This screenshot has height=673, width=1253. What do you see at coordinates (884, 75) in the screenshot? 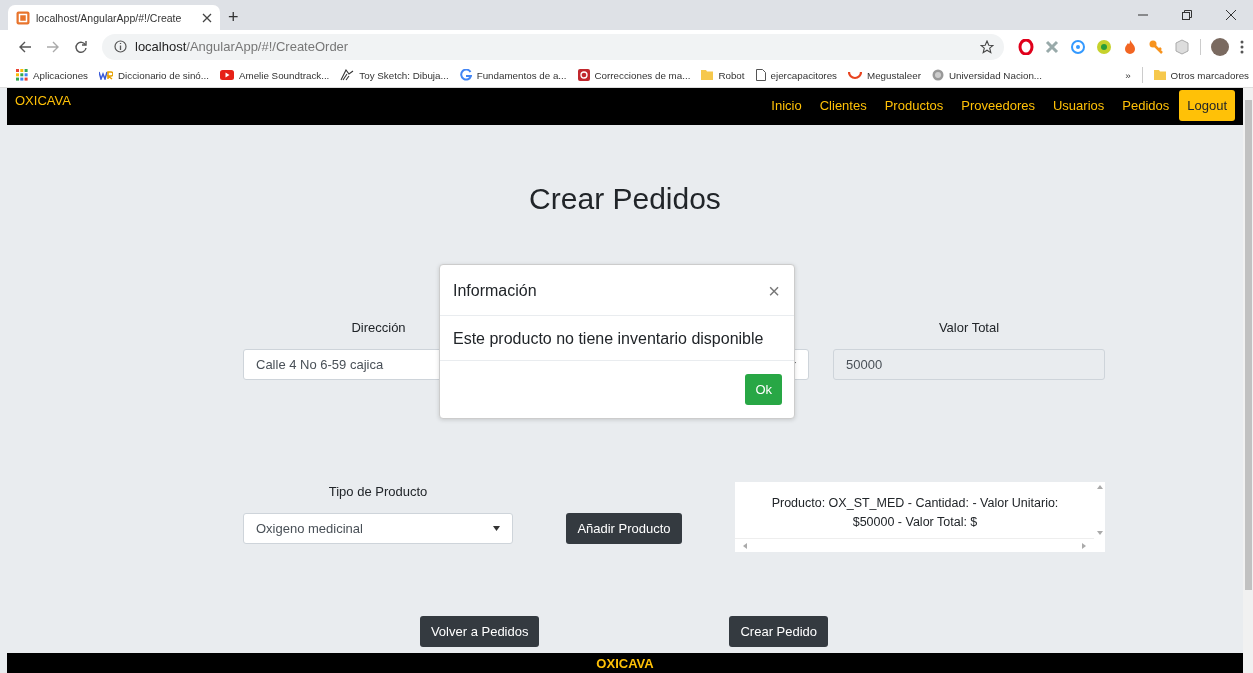
I see `bookmark: Megustaleer` at bounding box center [884, 75].